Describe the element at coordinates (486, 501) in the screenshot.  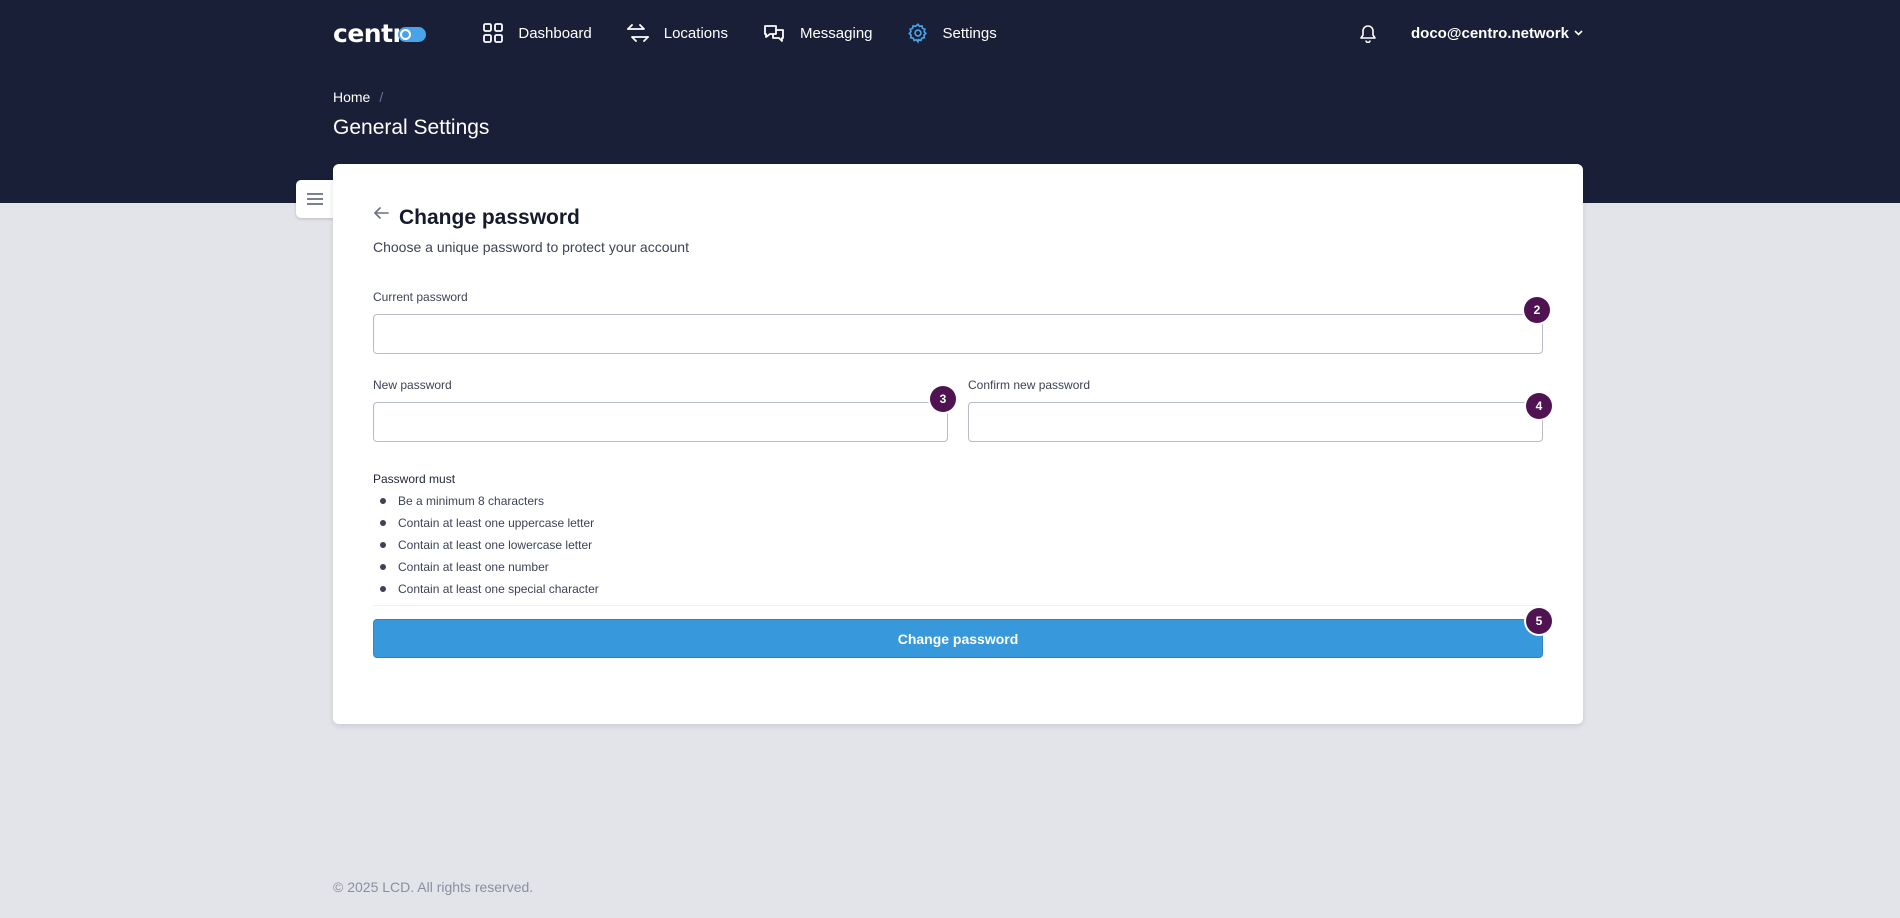
I see `list-item: Be a minimum 8 characters` at that location.